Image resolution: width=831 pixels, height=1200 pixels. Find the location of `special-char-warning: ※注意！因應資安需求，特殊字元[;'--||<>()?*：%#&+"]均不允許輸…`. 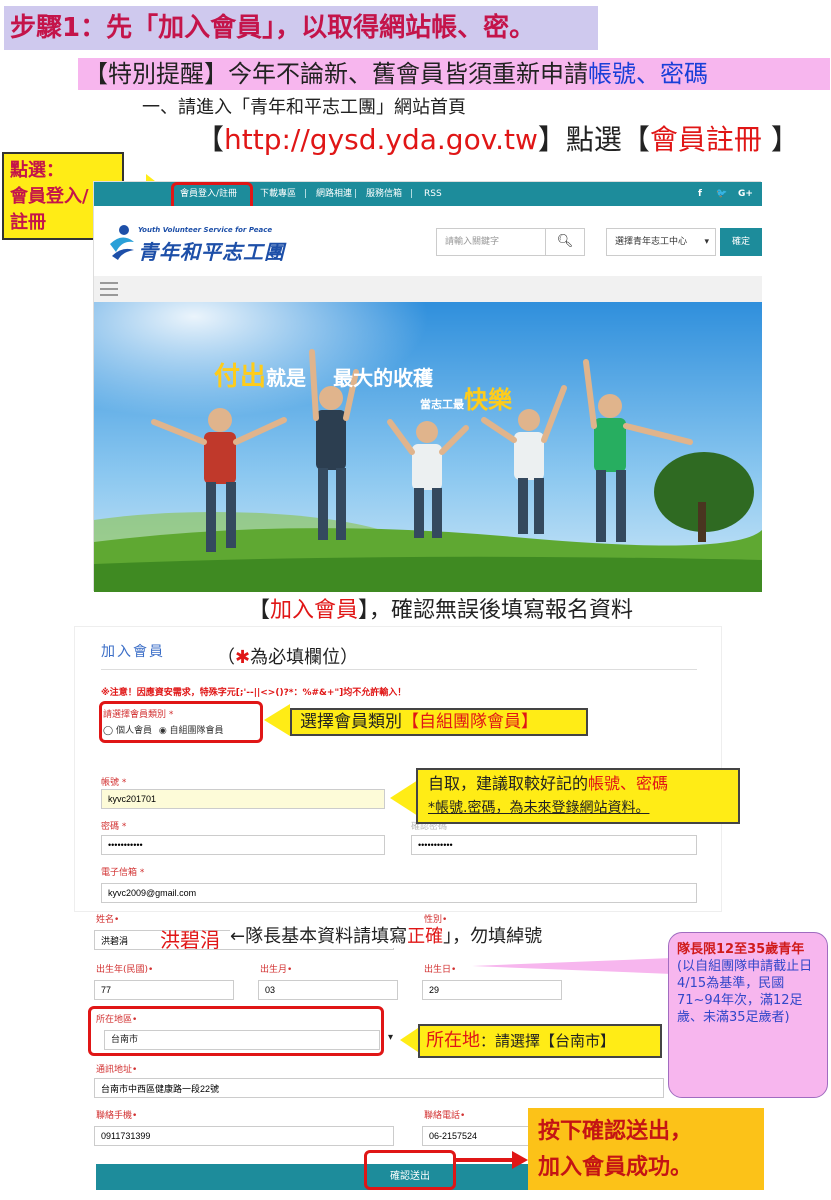

special-char-warning: ※注意！因應資安需求，特殊字元[;'--||<>()?*：%#&+"]均不允許輸… is located at coordinates (254, 693).